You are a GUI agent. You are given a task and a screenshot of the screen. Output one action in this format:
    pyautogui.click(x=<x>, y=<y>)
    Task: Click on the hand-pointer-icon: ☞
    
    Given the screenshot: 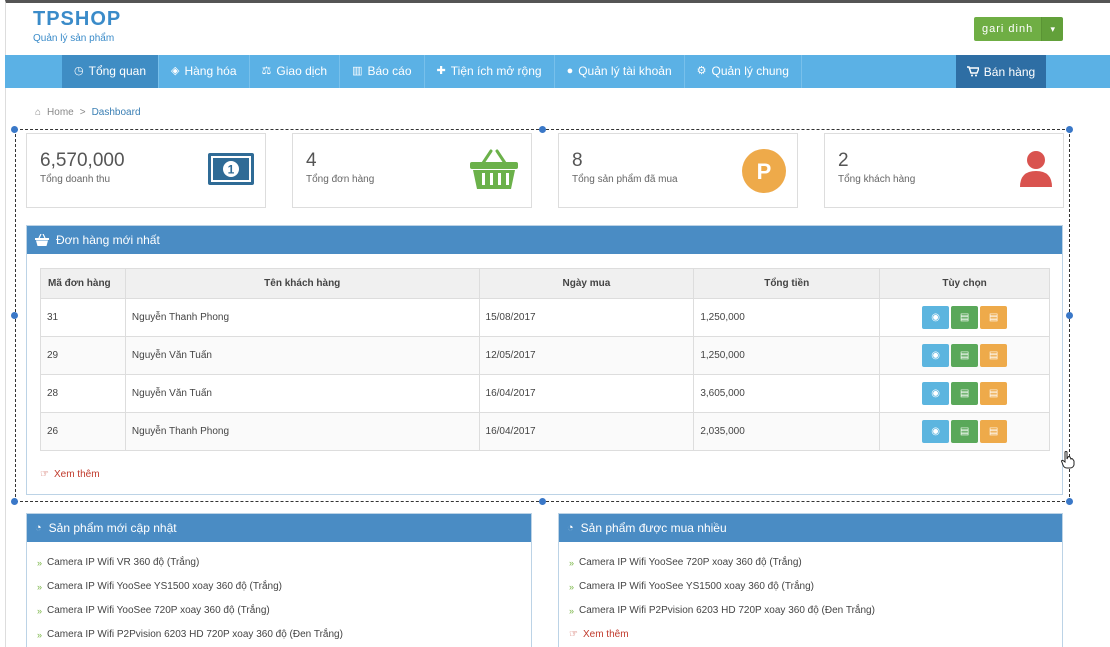 What is the action you would take?
    pyautogui.click(x=573, y=634)
    